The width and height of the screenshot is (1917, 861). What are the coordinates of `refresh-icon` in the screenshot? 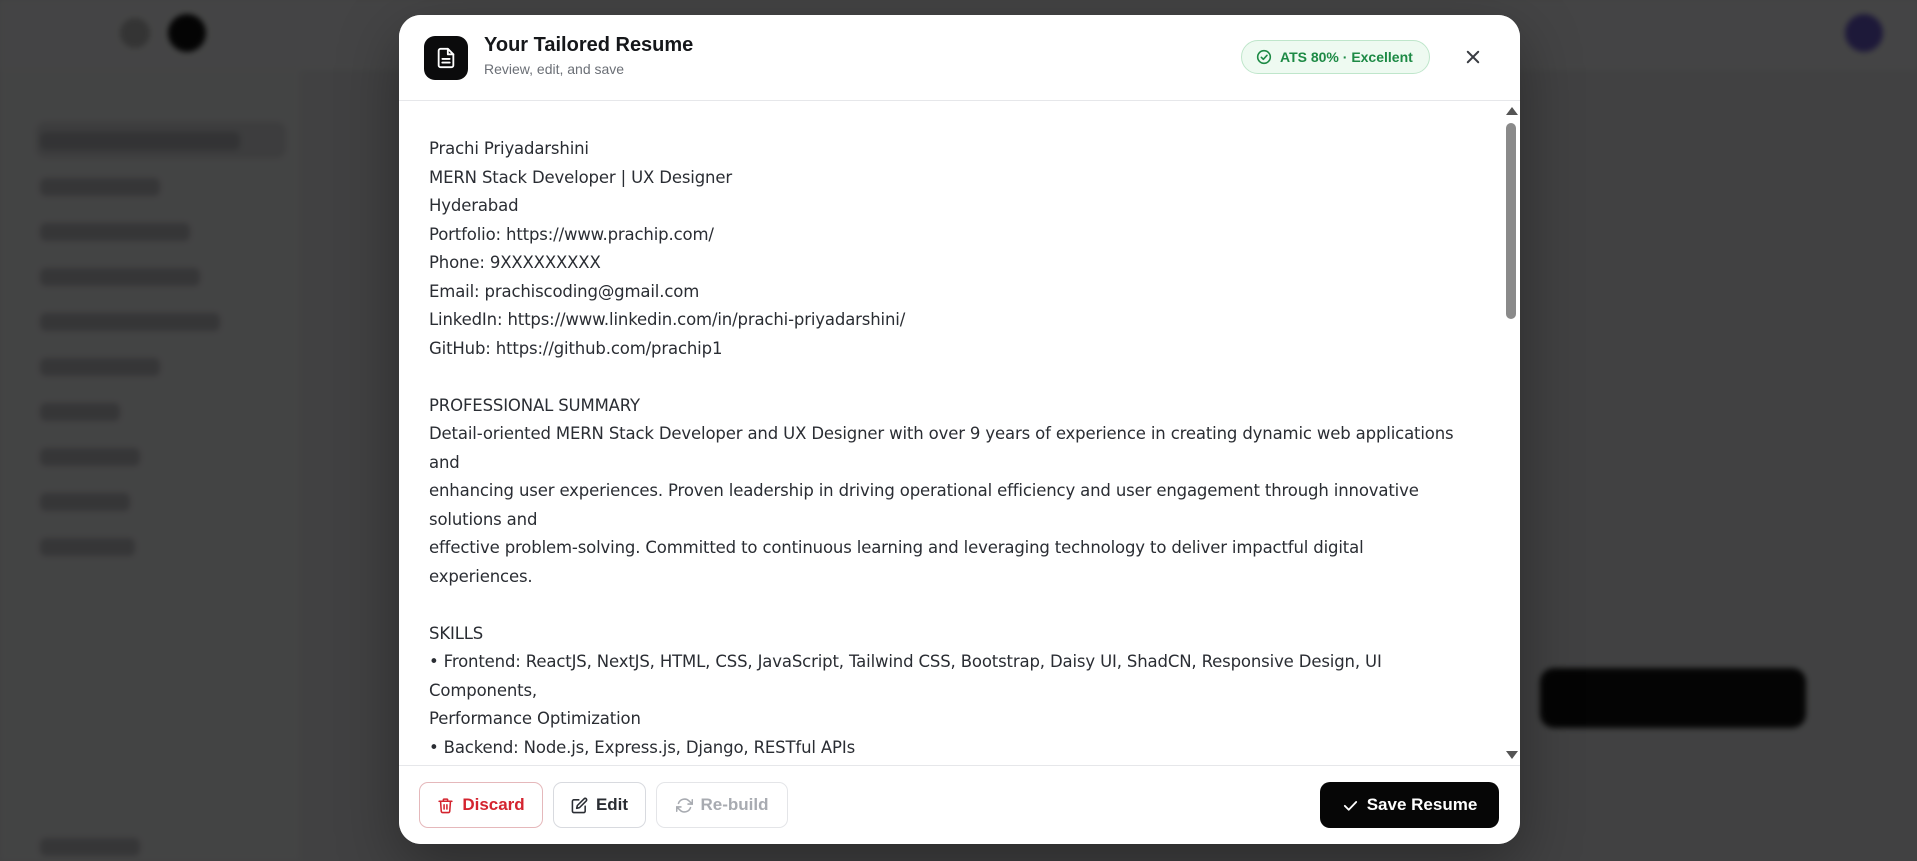 It's located at (684, 805).